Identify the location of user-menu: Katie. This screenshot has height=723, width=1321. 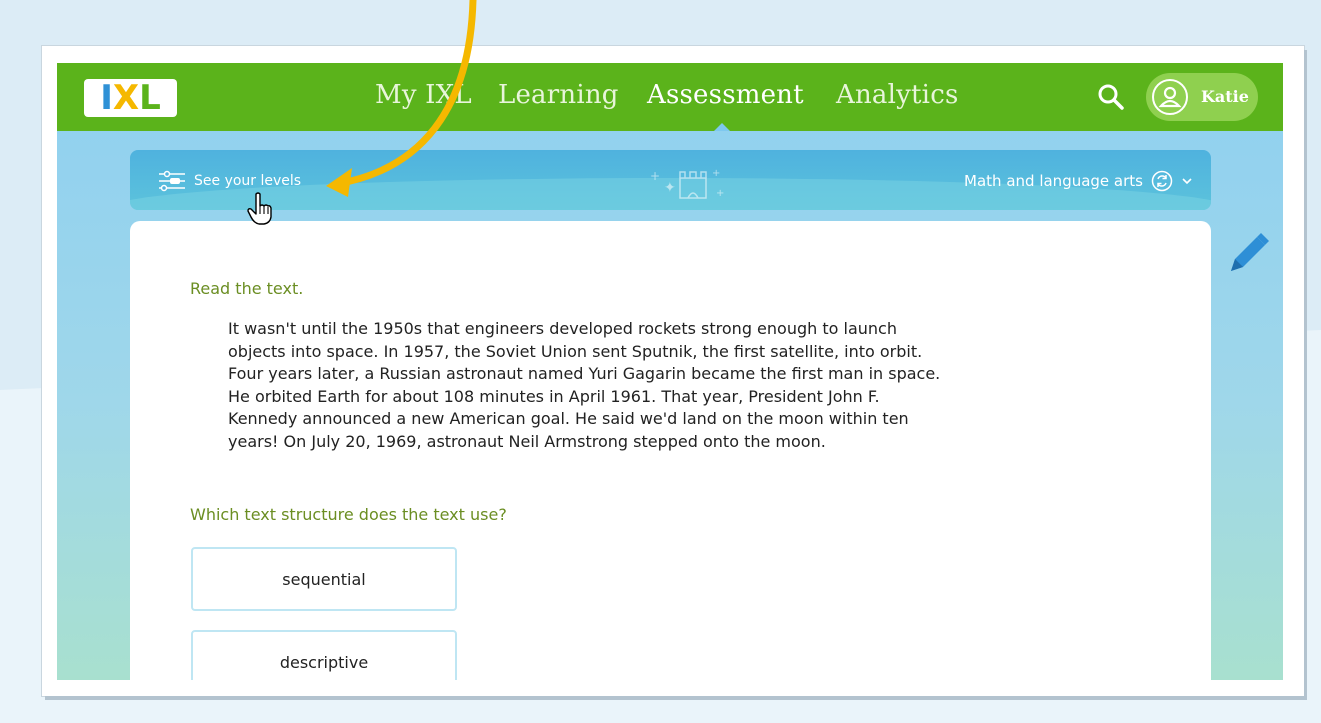
(1202, 97).